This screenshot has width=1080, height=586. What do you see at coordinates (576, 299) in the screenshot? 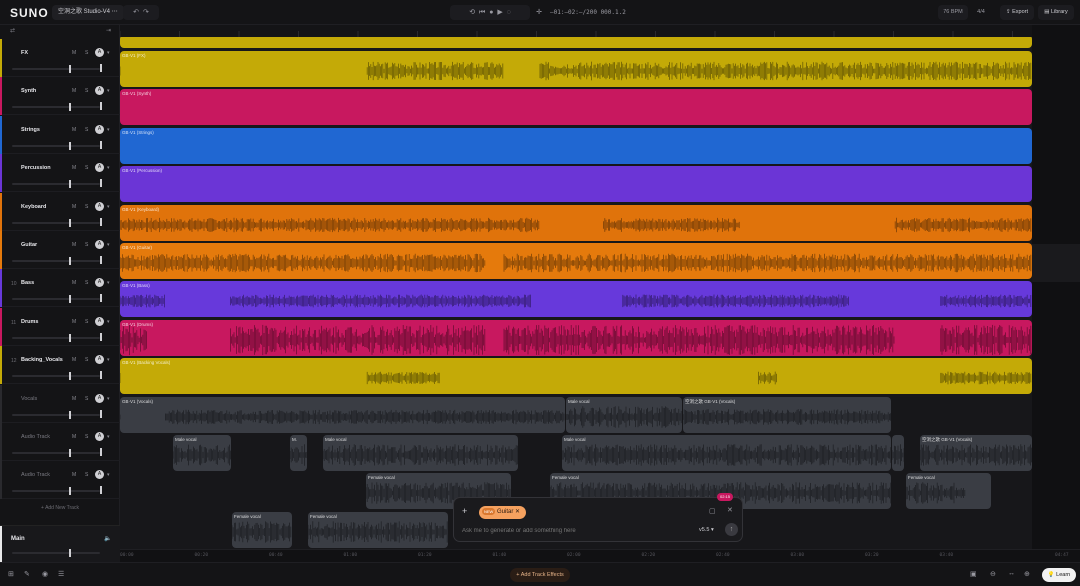
I see `audio-clip: GB·V1 (Bass)` at bounding box center [576, 299].